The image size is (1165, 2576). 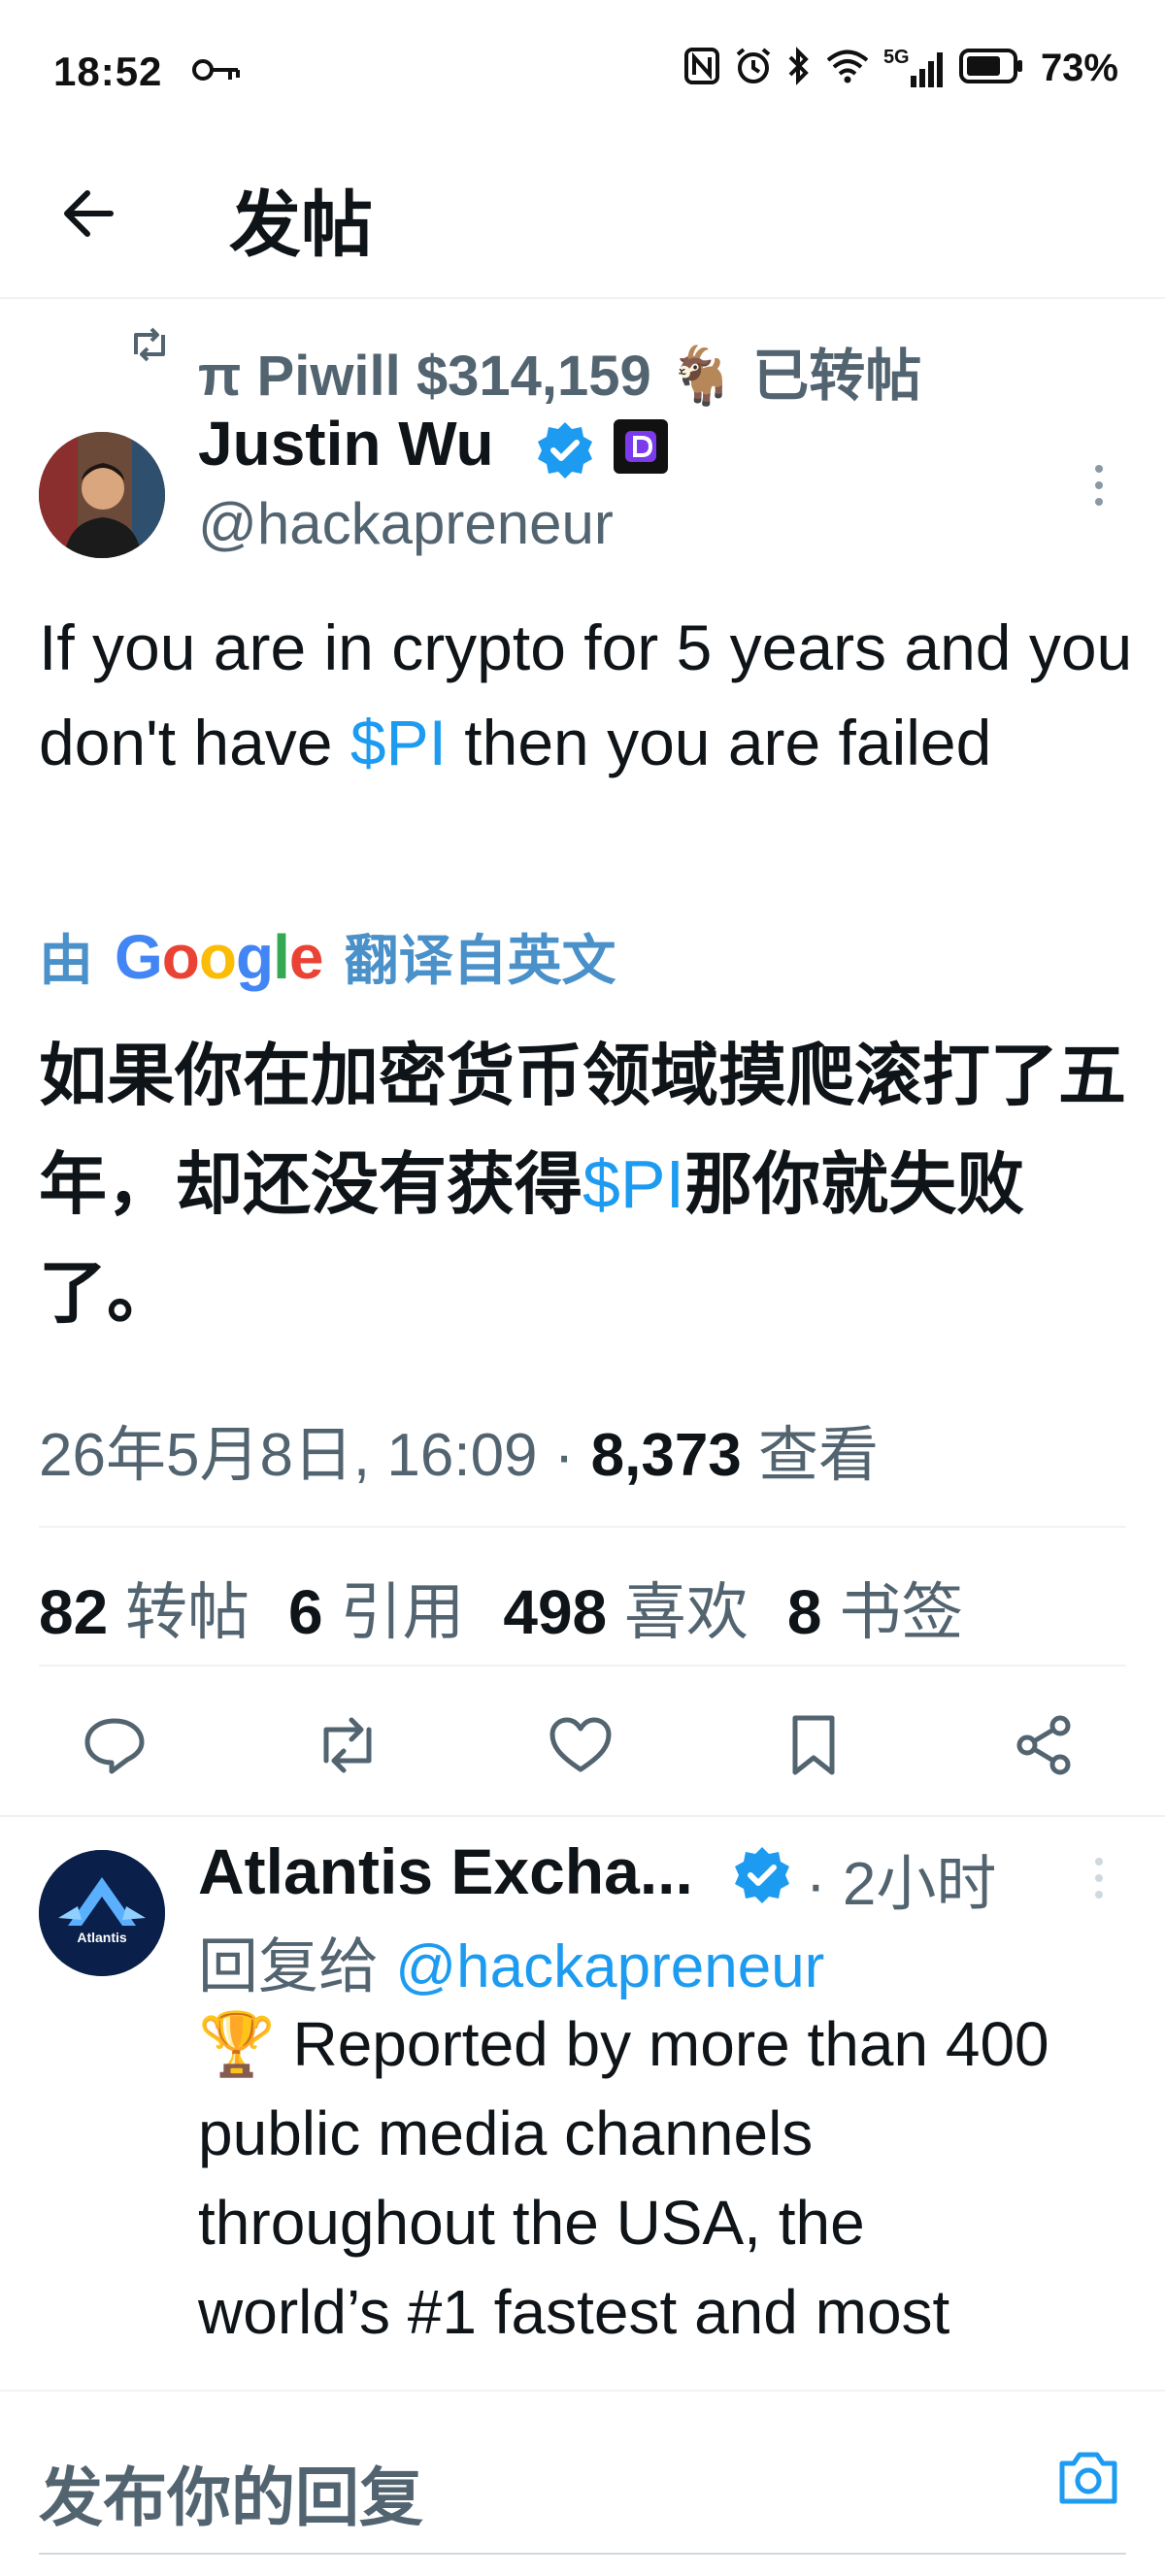 I want to click on reposts-label: 转帖, so click(x=179, y=1612).